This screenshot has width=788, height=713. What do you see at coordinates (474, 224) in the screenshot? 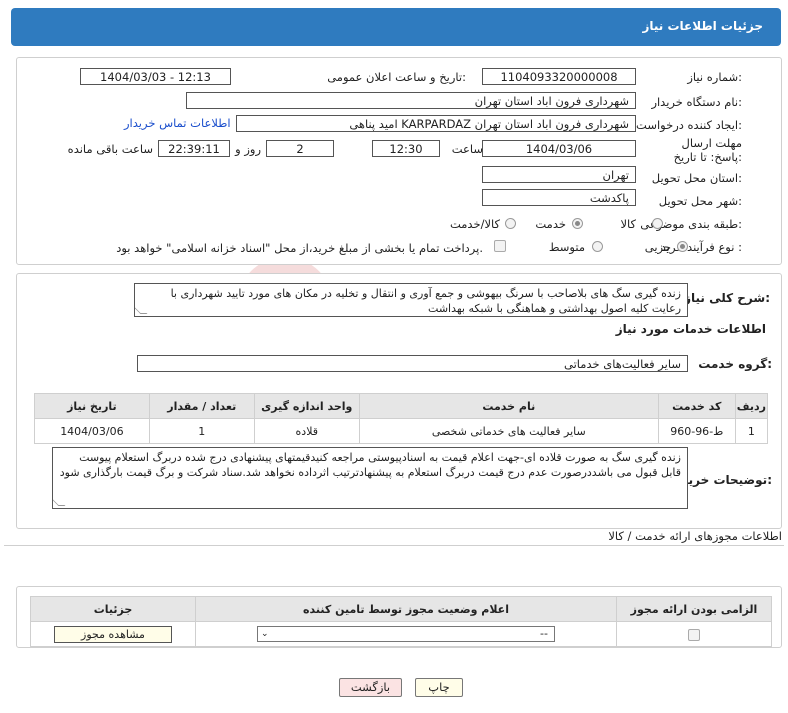
I see `category-both-label: کالا/خدمت` at bounding box center [474, 224].